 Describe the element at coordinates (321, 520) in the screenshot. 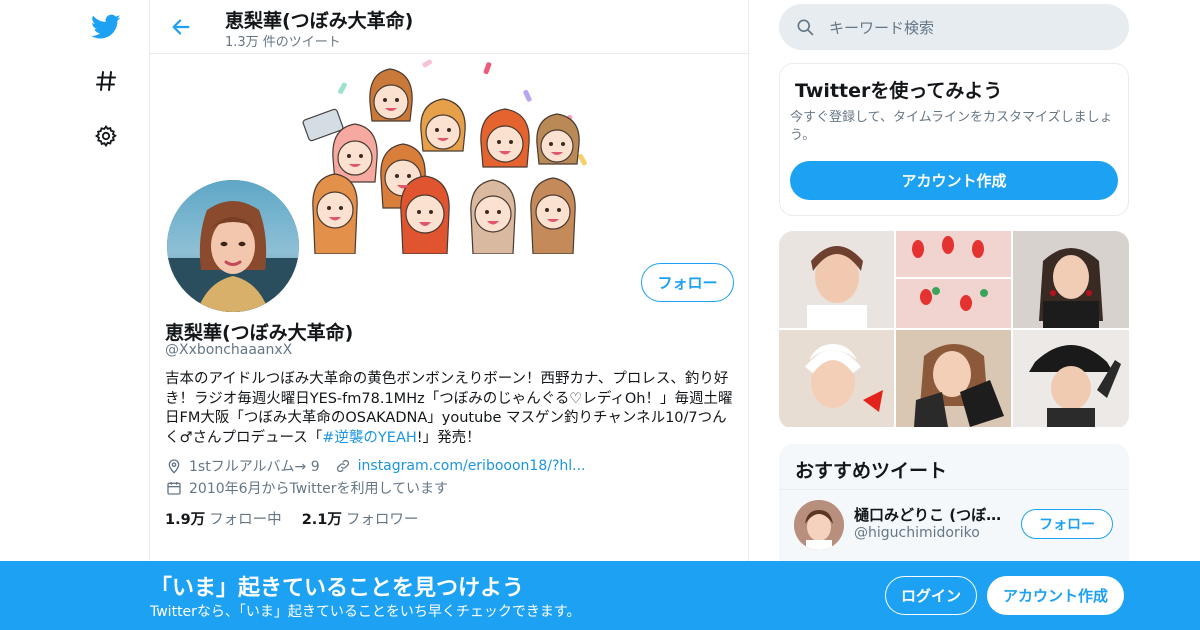

I see `followers-count: 2.1万` at that location.